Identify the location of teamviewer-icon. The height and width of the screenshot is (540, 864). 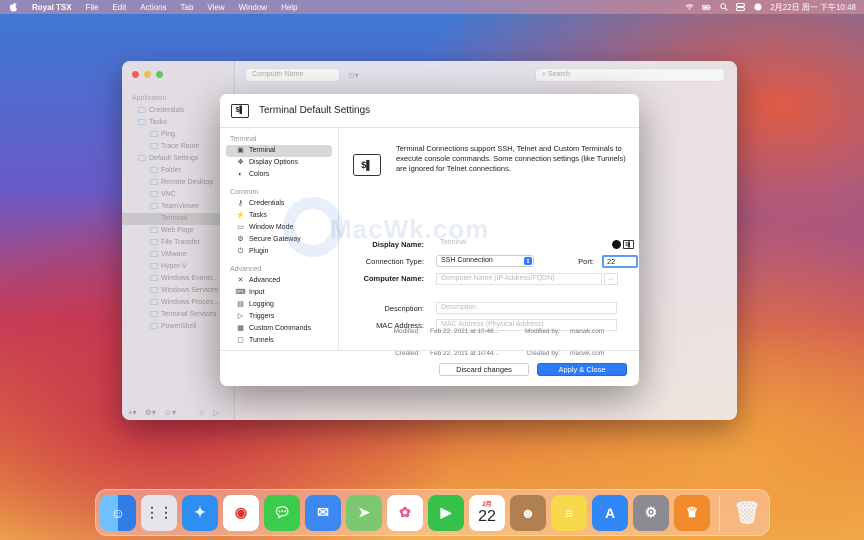
(154, 206).